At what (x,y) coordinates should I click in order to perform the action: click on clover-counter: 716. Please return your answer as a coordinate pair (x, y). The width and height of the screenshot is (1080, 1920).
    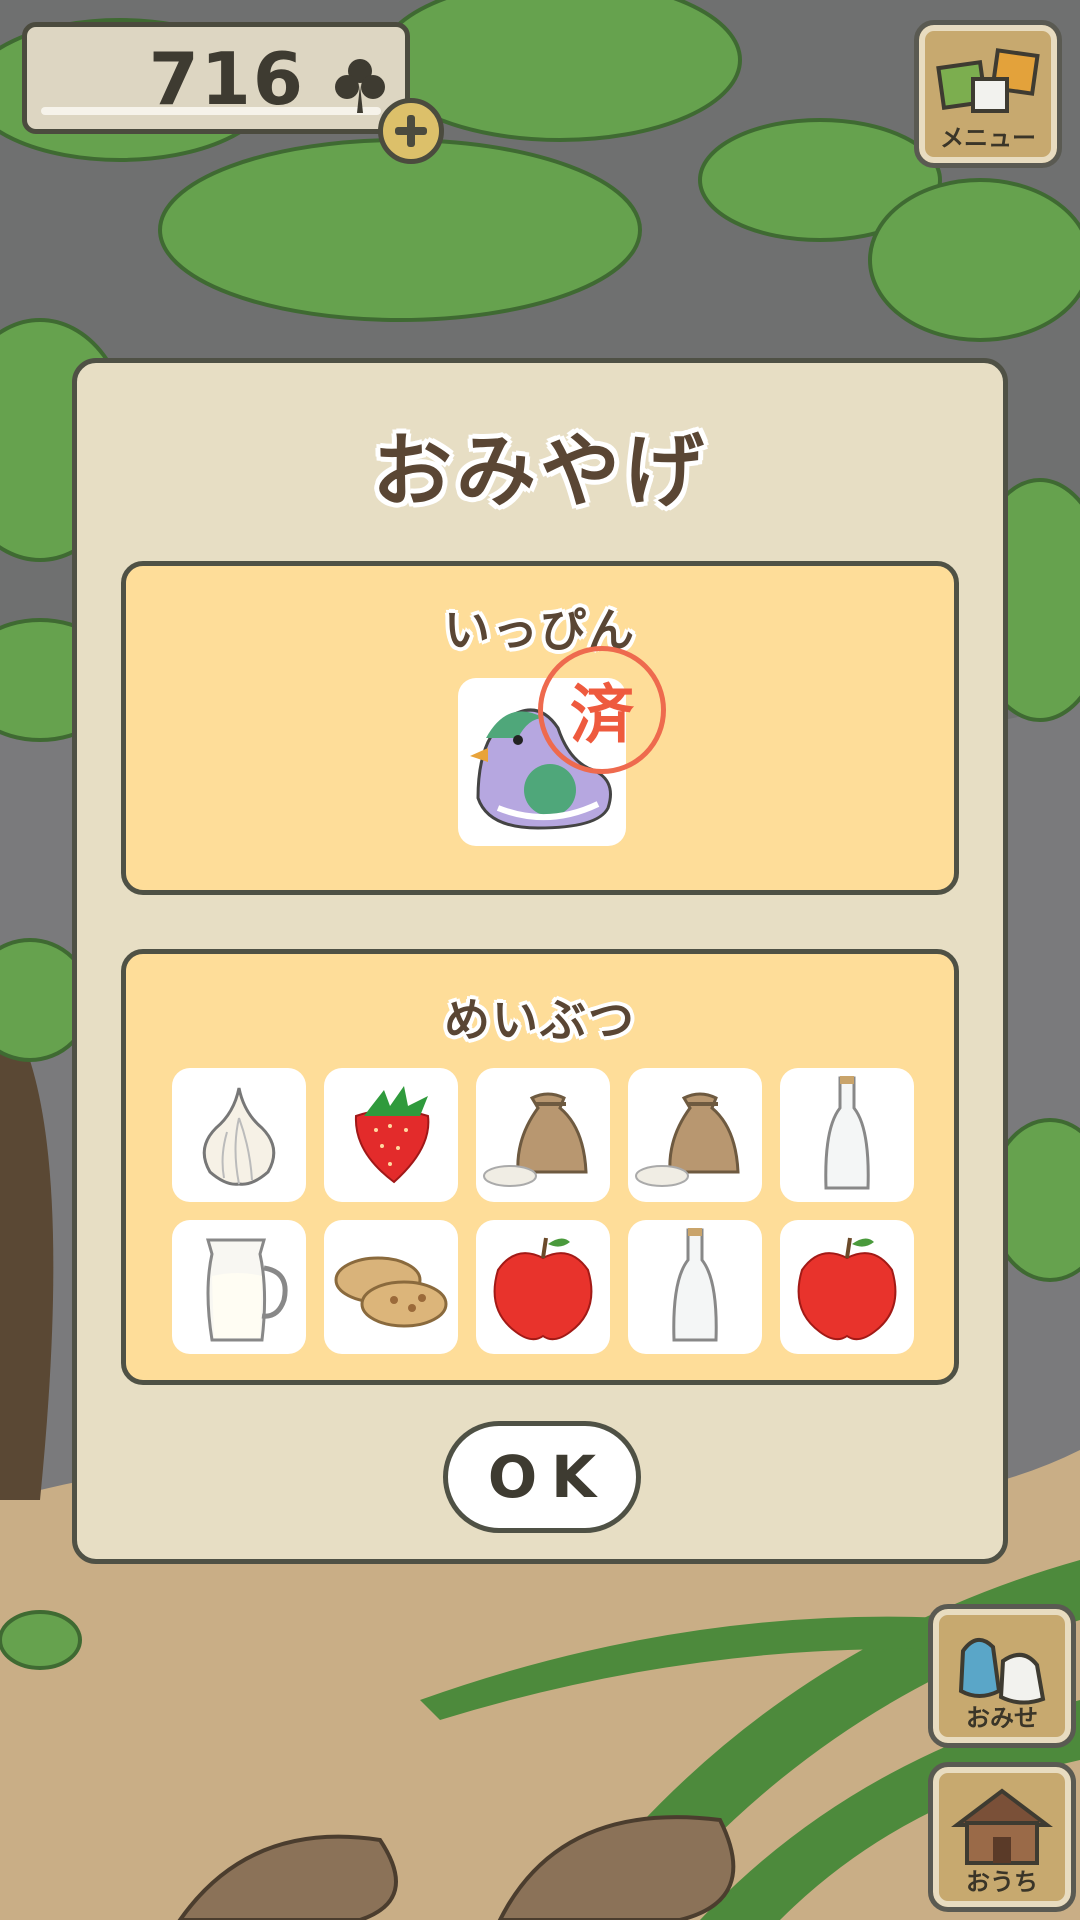
    Looking at the image, I should click on (216, 78).